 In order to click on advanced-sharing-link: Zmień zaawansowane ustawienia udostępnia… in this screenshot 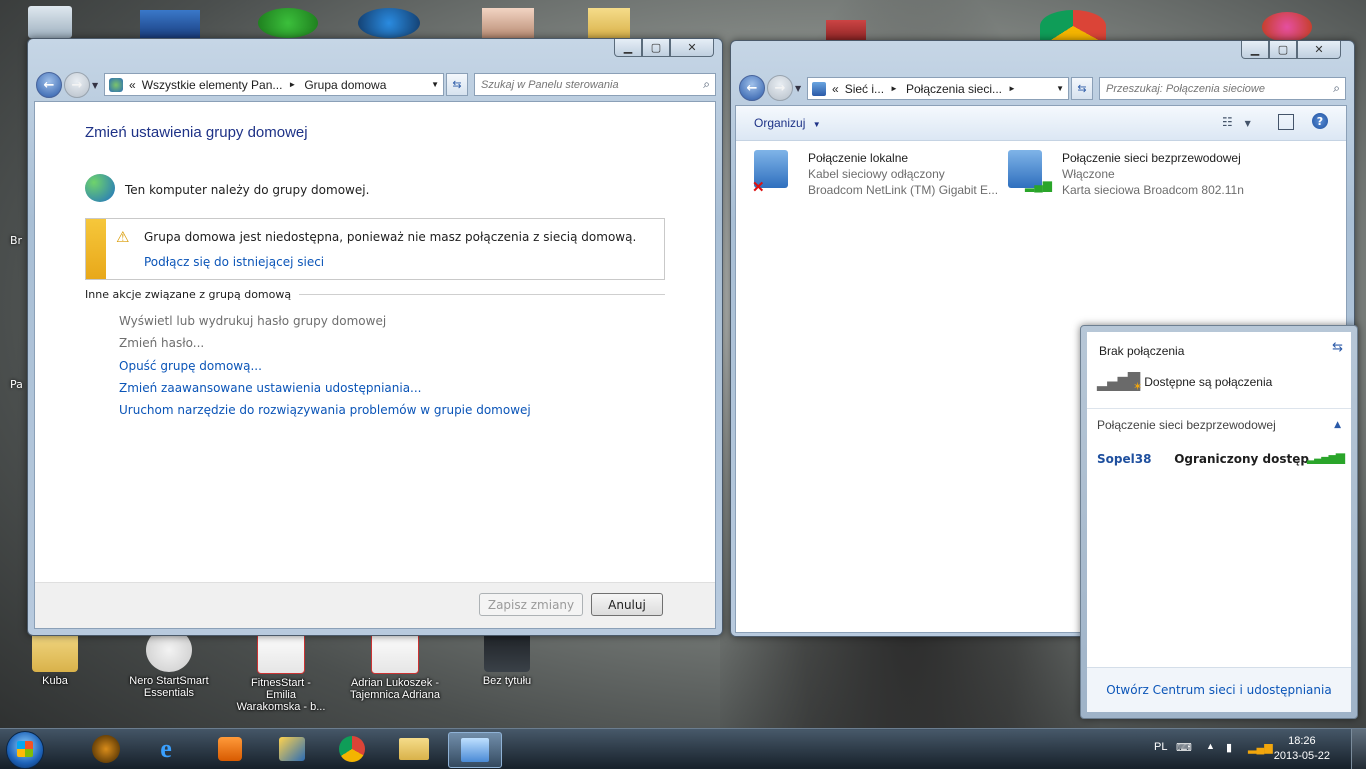, I will do `click(270, 388)`.